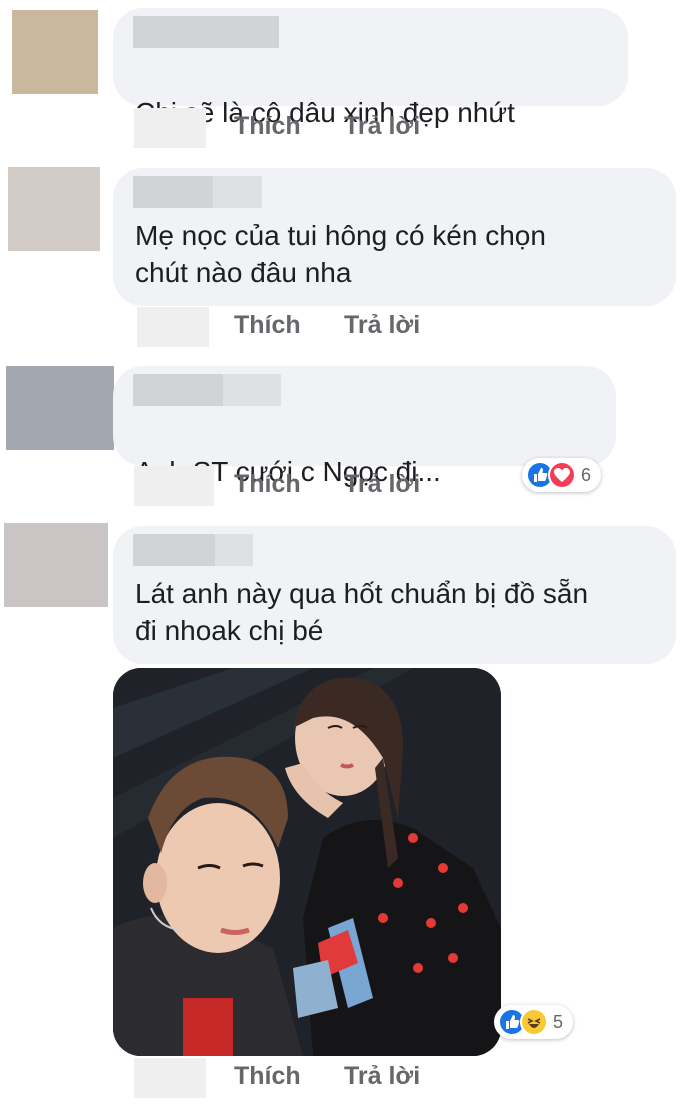 This screenshot has height=1113, width=700. I want to click on love-reaction-icon, so click(562, 475).